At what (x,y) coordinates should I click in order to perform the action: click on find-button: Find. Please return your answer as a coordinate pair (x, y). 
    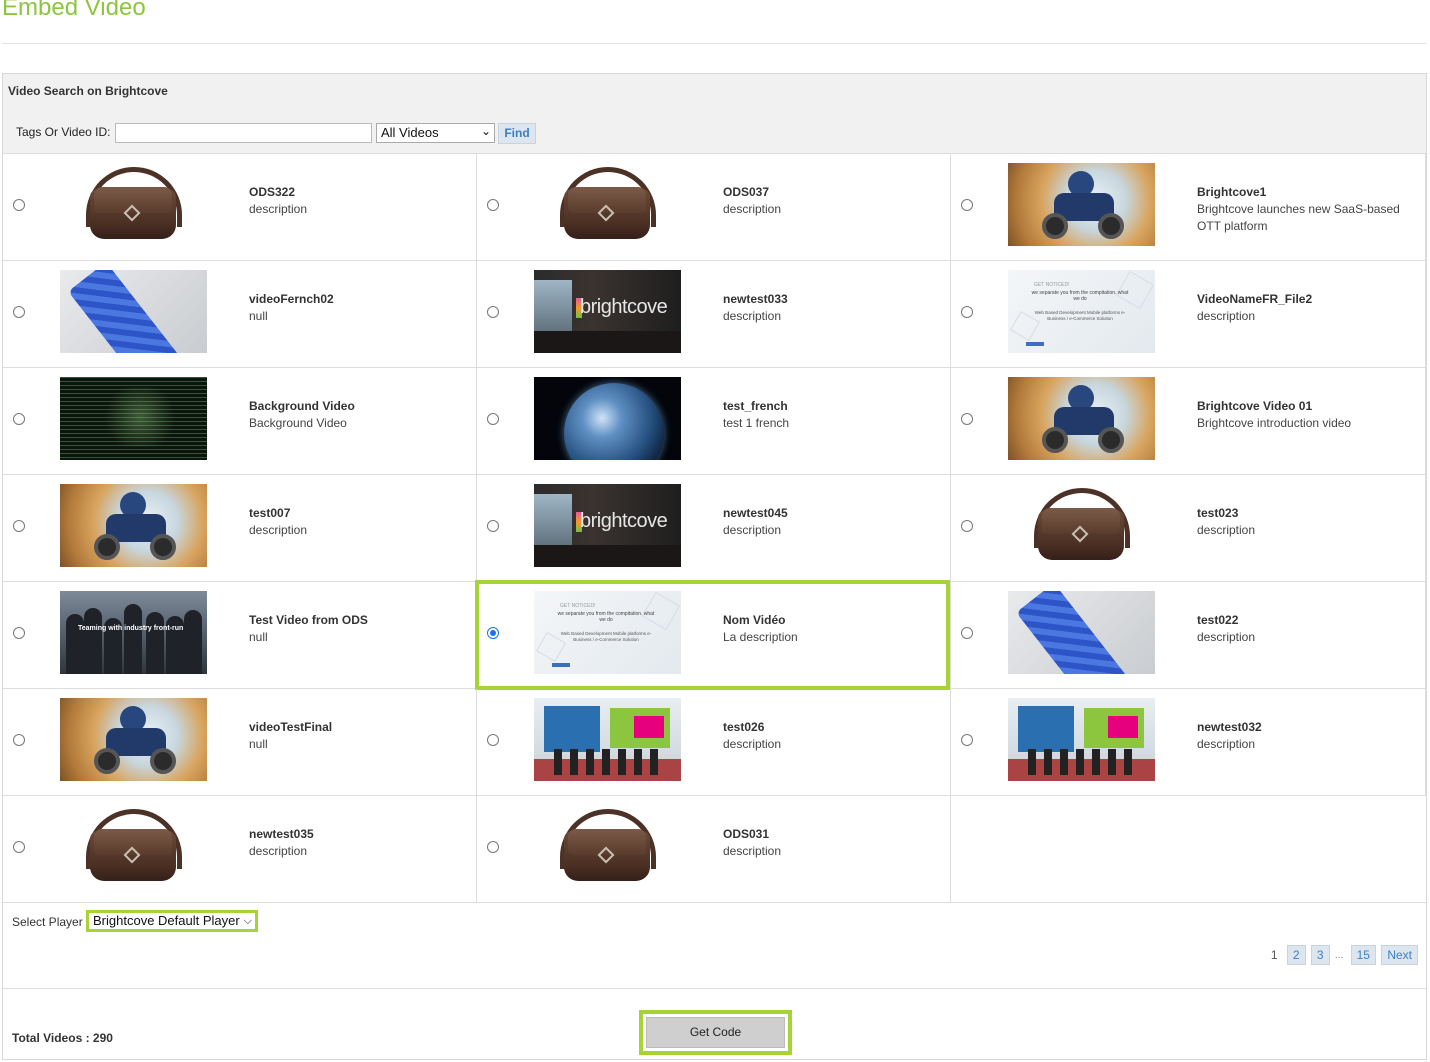
    Looking at the image, I should click on (517, 133).